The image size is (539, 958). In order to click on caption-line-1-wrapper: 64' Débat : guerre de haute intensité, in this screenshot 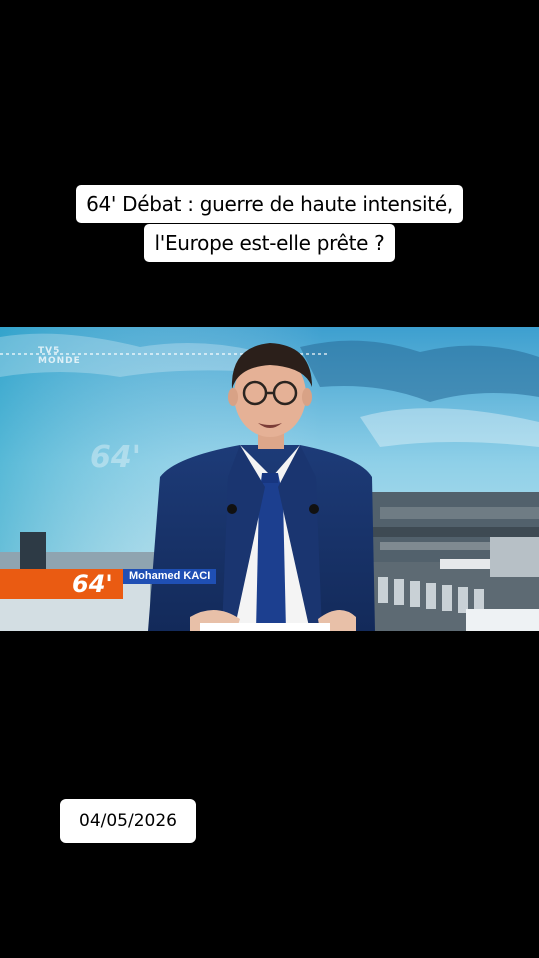, I will do `click(269, 204)`.